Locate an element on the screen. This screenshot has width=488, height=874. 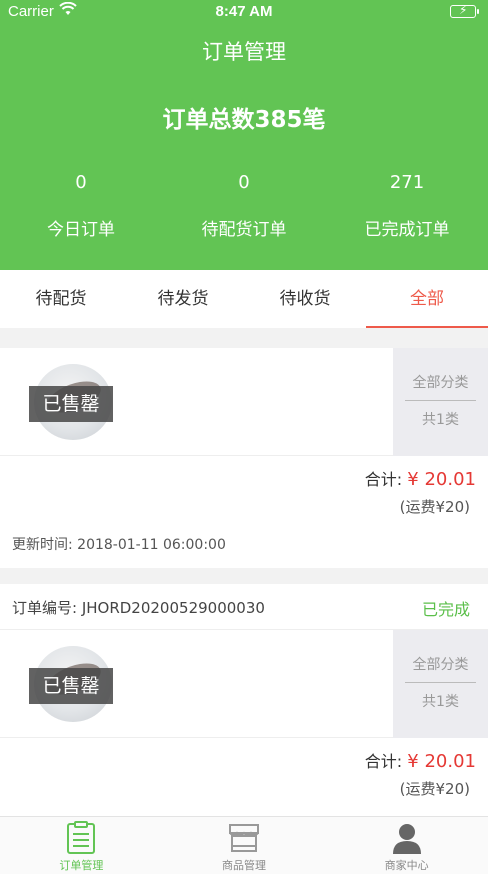
tabbar-merchant-center: 商家中心 is located at coordinates (406, 845).